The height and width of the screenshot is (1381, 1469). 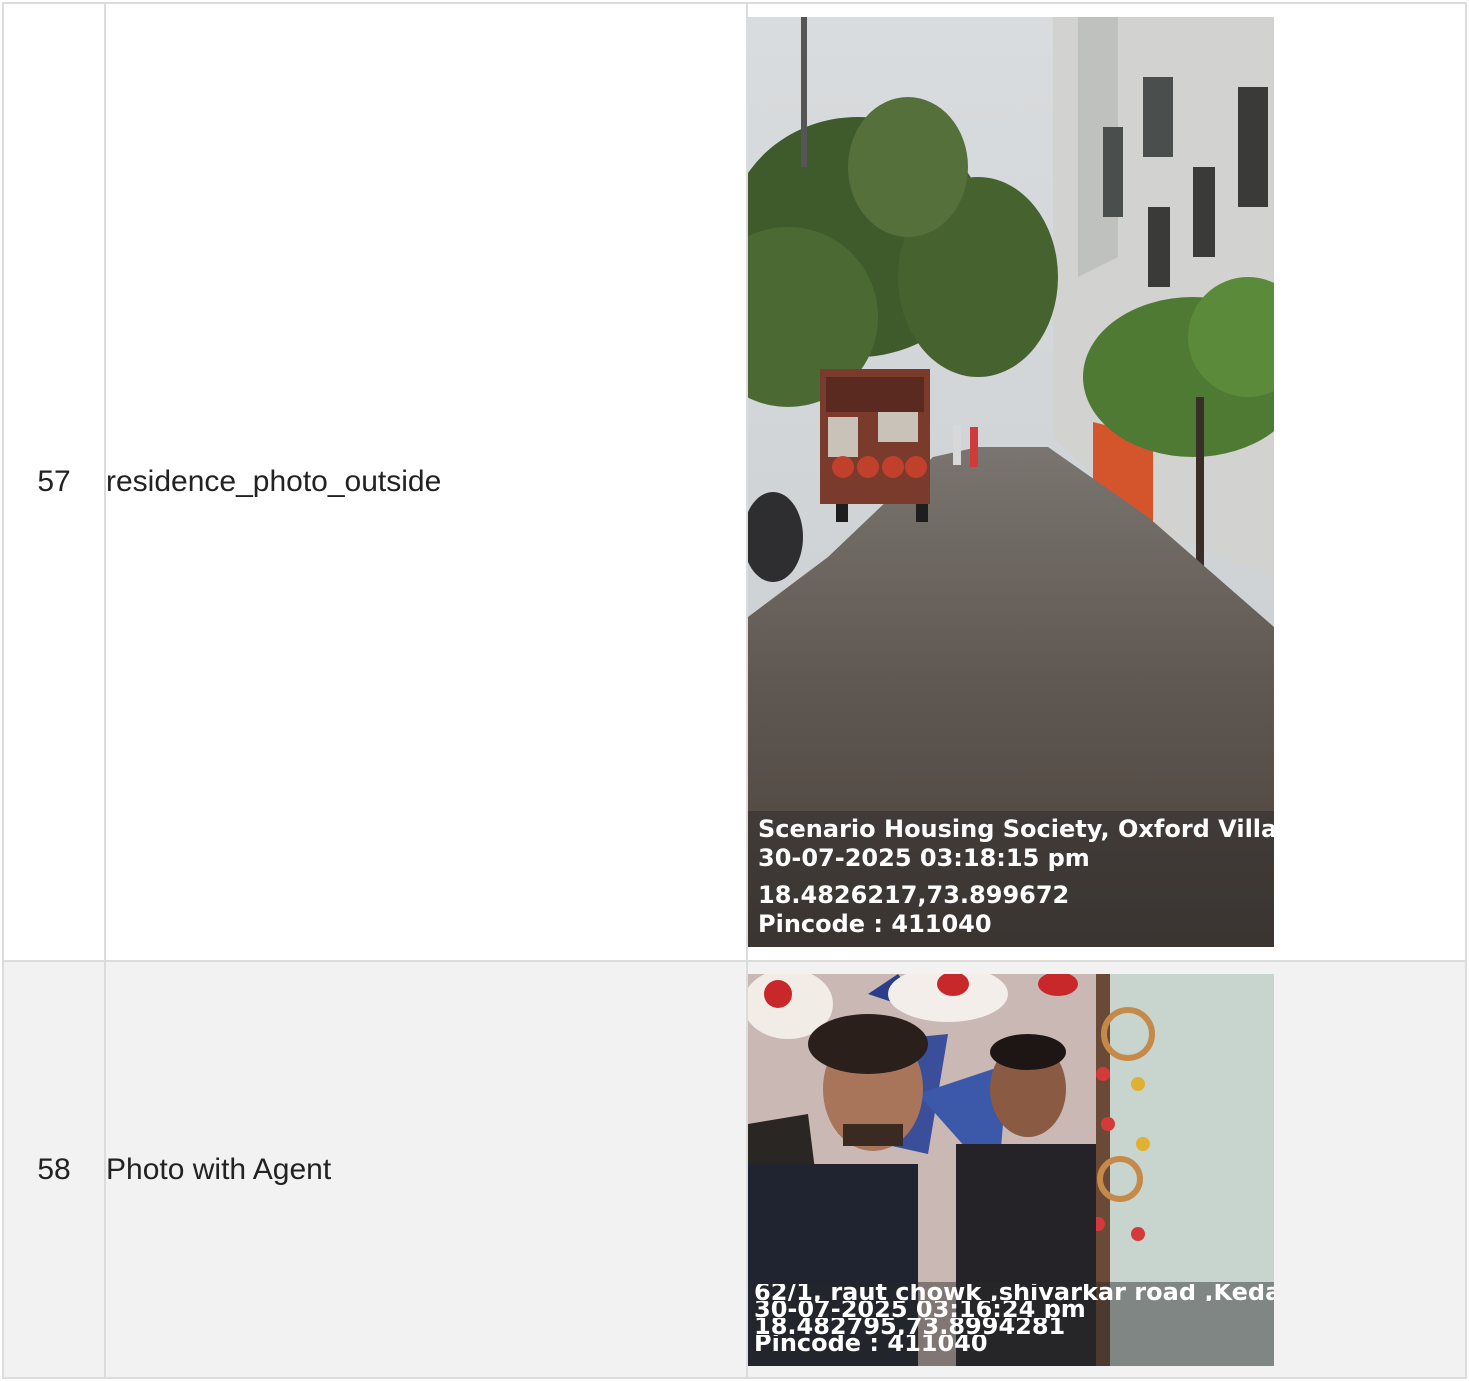 I want to click on row-number: 58, so click(x=54, y=1169).